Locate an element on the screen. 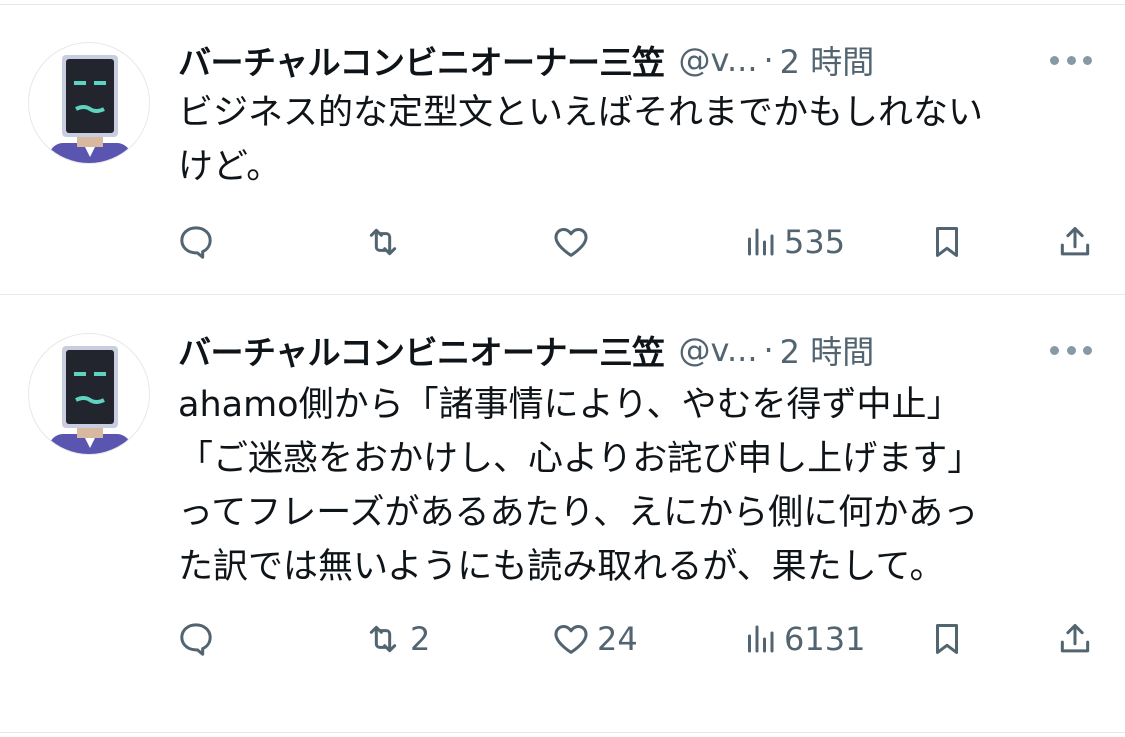 This screenshot has width=1125, height=737. views-button: 6131 is located at coordinates (803, 639).